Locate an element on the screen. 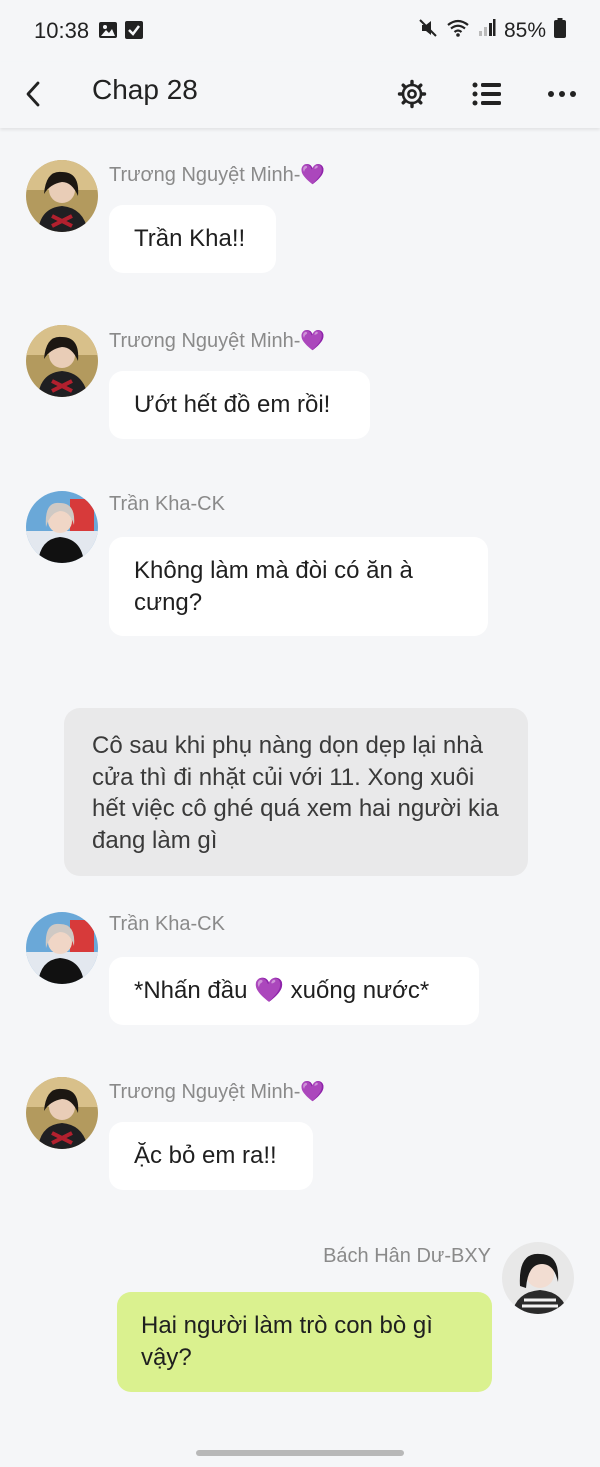 The height and width of the screenshot is (1467, 600). list-icon is located at coordinates (486, 94).